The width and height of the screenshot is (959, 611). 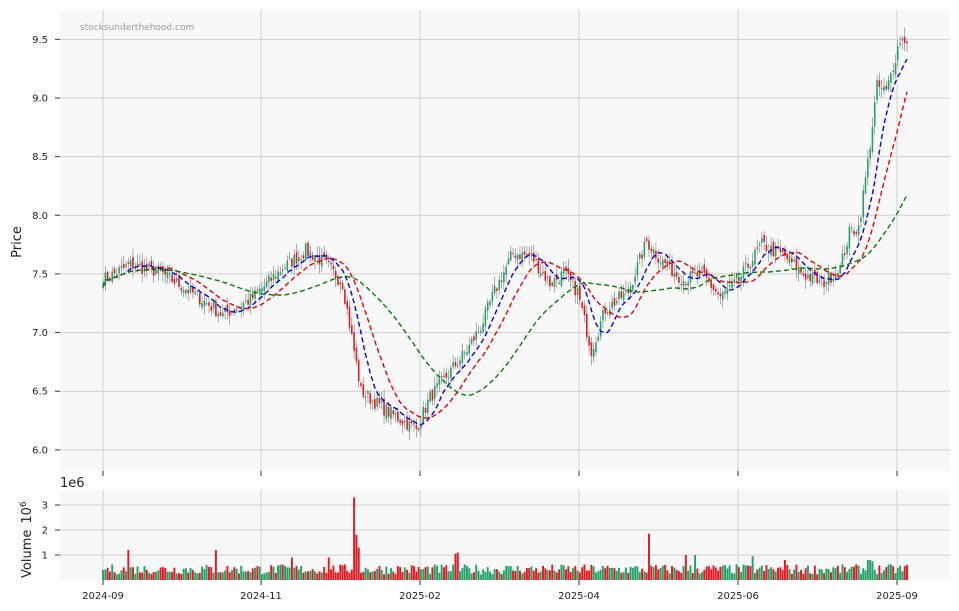 What do you see at coordinates (40, 157) in the screenshot?
I see `price-tick-label: 8.5` at bounding box center [40, 157].